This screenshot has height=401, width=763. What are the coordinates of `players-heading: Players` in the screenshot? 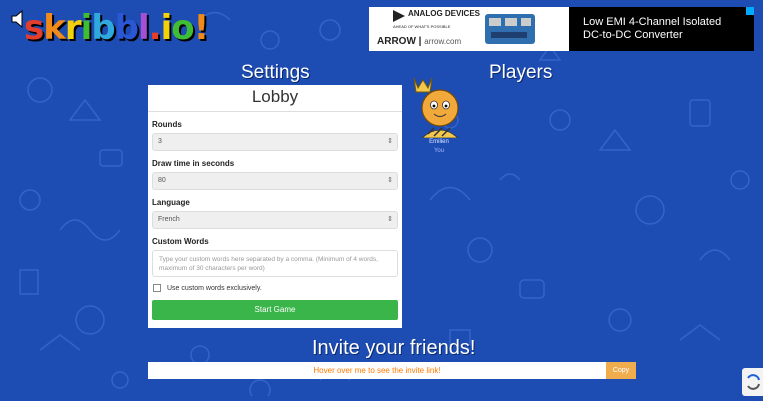 It's located at (521, 72).